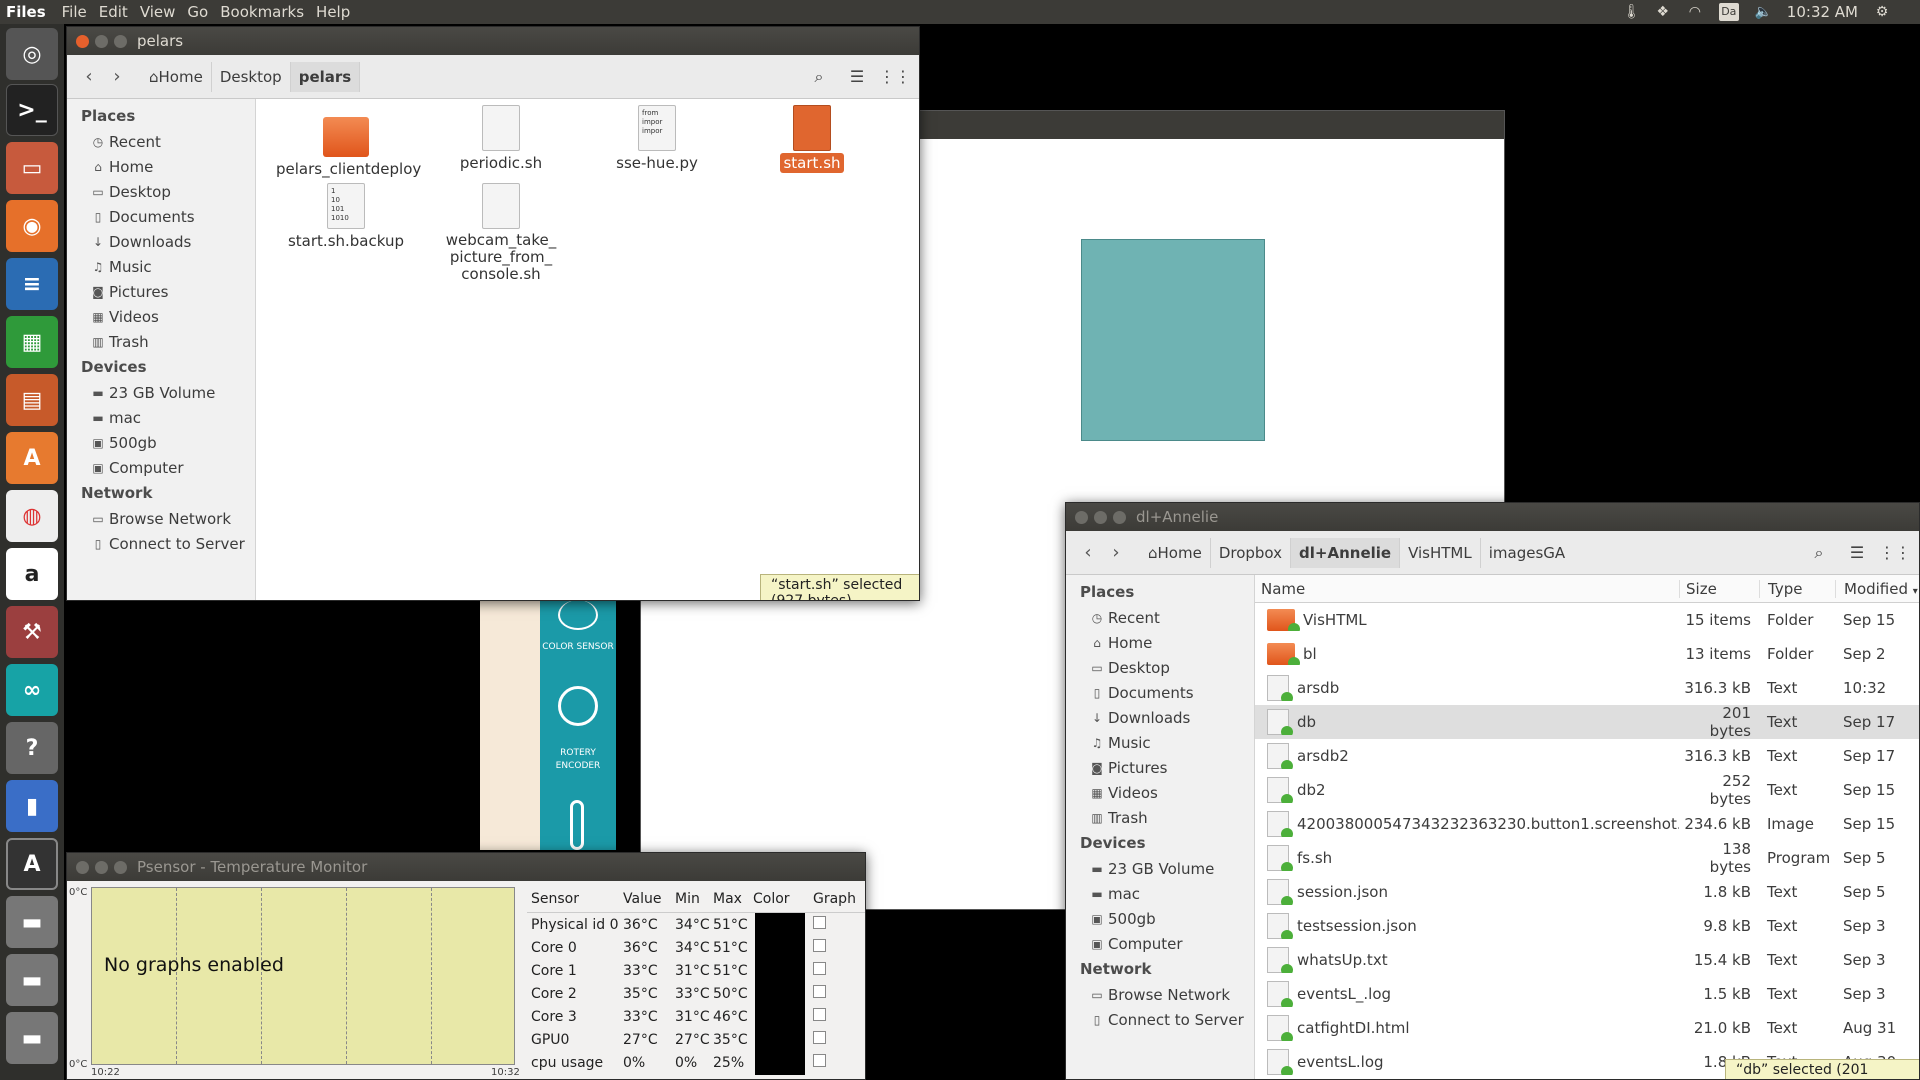 The height and width of the screenshot is (1080, 1920). I want to click on dropbox-icon: ❖, so click(1663, 12).